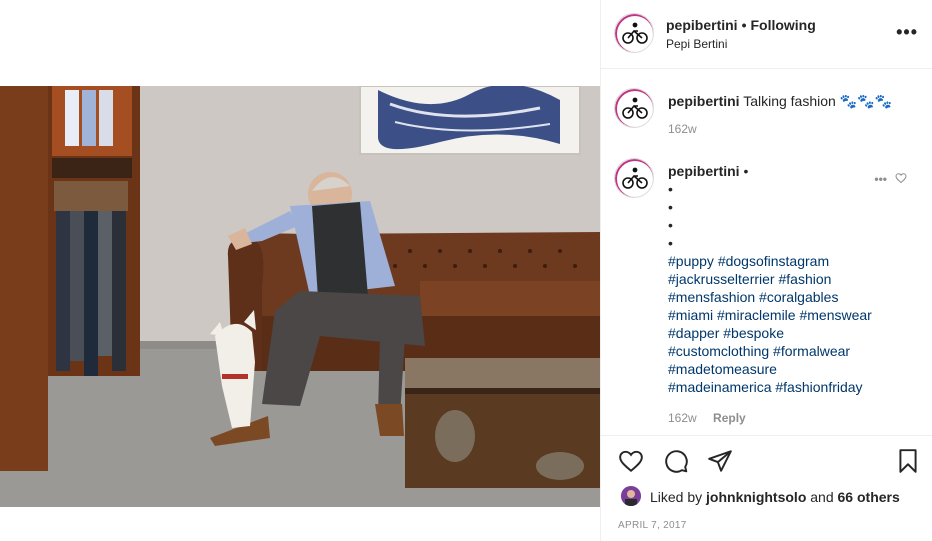 This screenshot has width=932, height=541. I want to click on author-display-name: Pepi Bertini, so click(697, 44).